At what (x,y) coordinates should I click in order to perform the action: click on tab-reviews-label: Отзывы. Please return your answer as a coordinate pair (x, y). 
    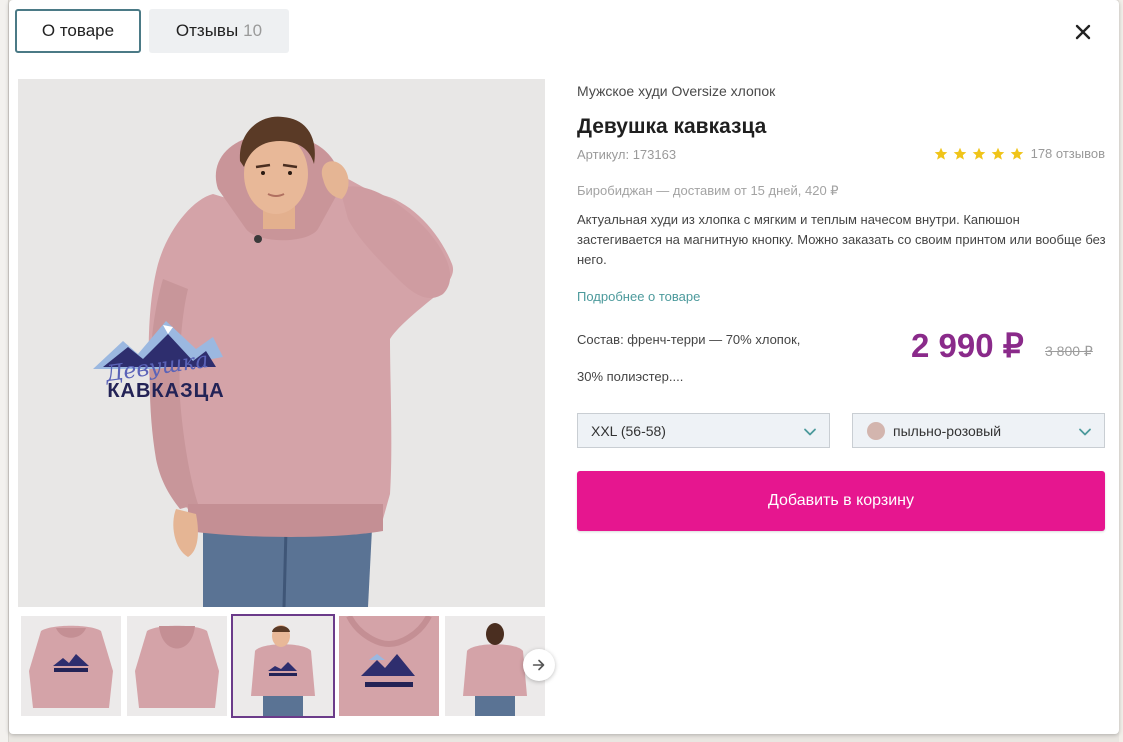
    Looking at the image, I should click on (207, 30).